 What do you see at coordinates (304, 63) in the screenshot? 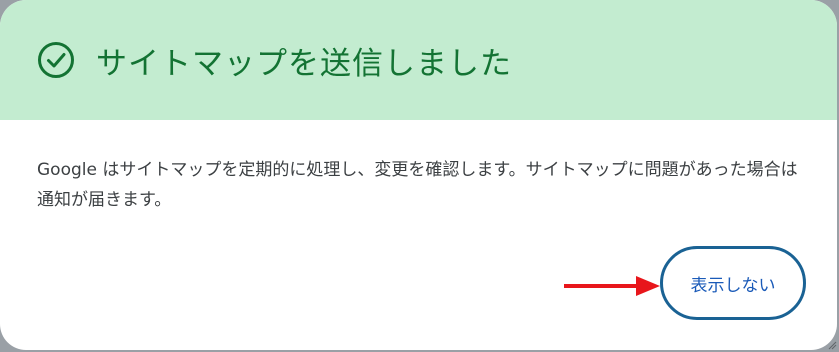
I see `dialog-title: サイトマップを送信しました` at bounding box center [304, 63].